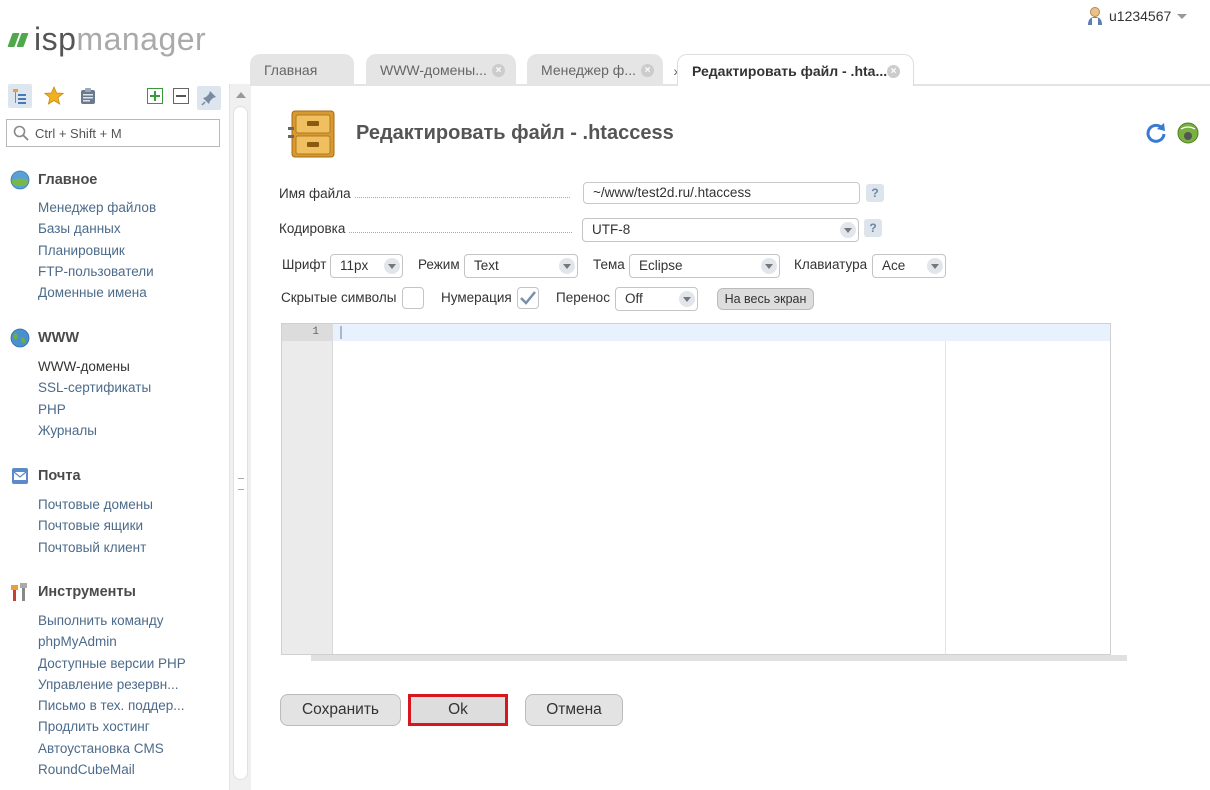 Image resolution: width=1210 pixels, height=790 pixels. I want to click on pin-icon, so click(209, 98).